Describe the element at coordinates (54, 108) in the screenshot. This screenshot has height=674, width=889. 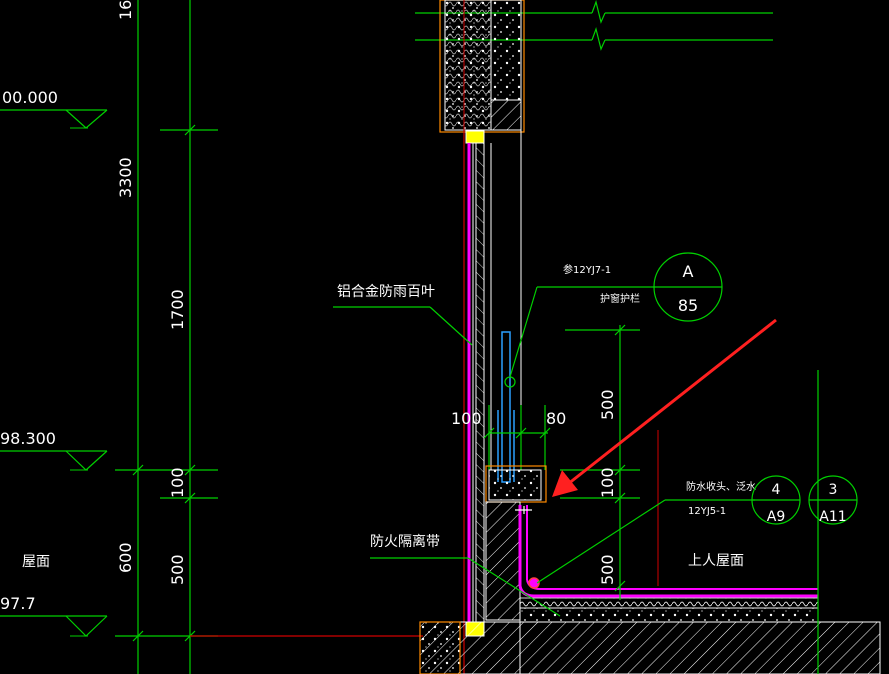
I see `elevation-mark-1: 00.000` at that location.